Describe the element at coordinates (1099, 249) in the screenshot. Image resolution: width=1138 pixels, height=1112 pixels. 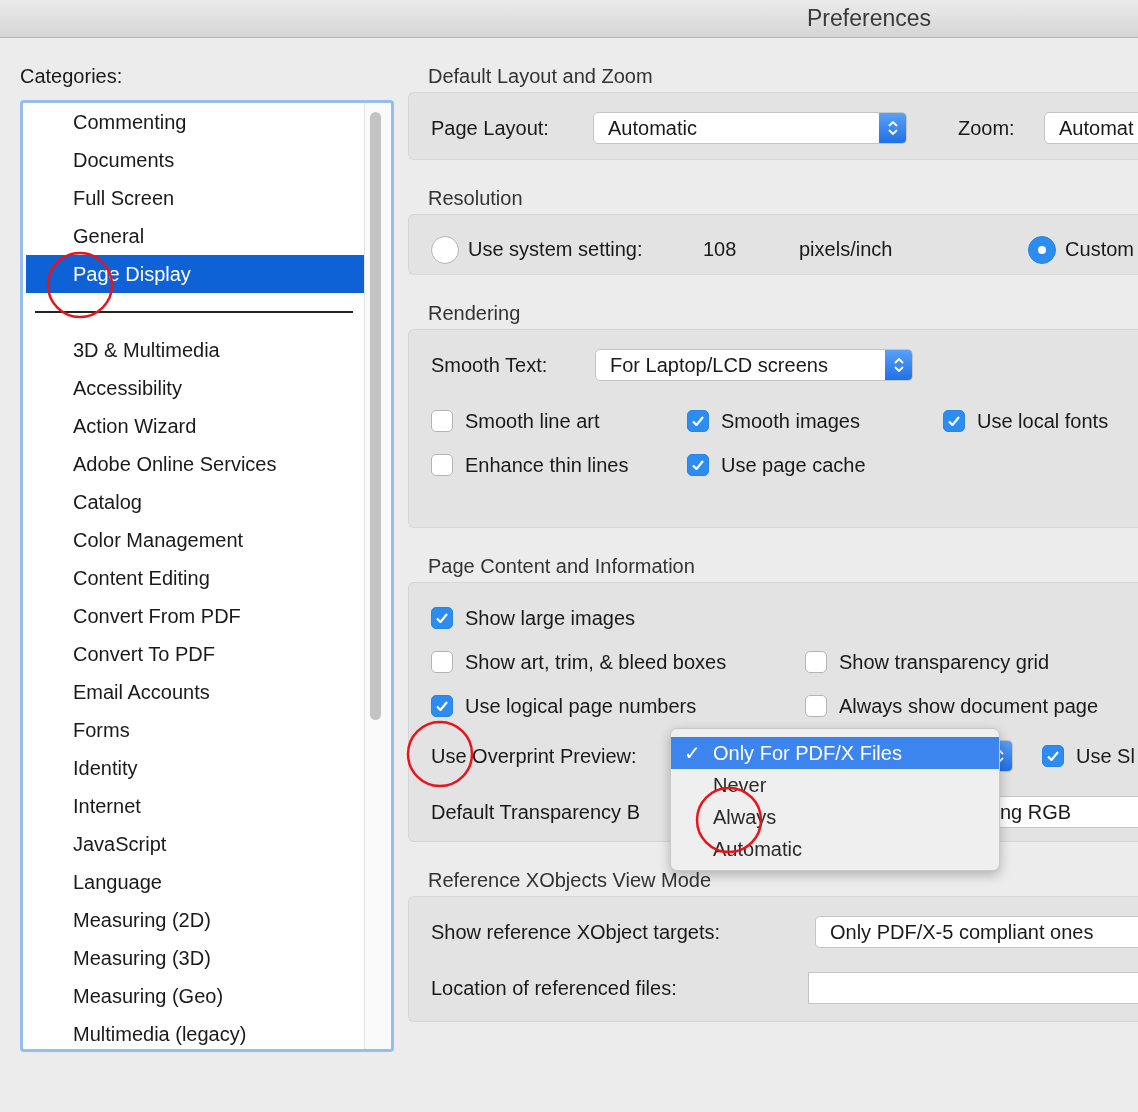
I see `radio-label: Custom` at that location.